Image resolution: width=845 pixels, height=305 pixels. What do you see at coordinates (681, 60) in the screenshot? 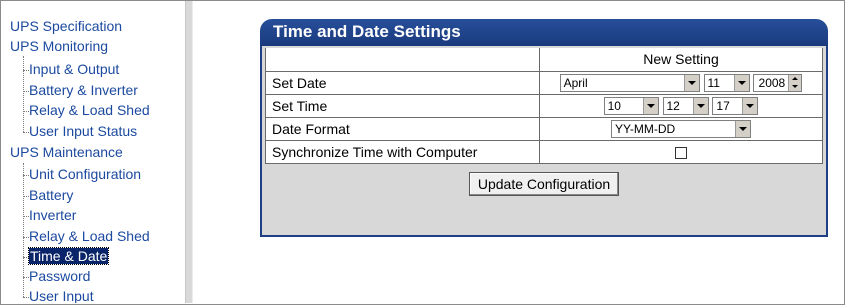
I see `column-header-new-setting: New Setting` at bounding box center [681, 60].